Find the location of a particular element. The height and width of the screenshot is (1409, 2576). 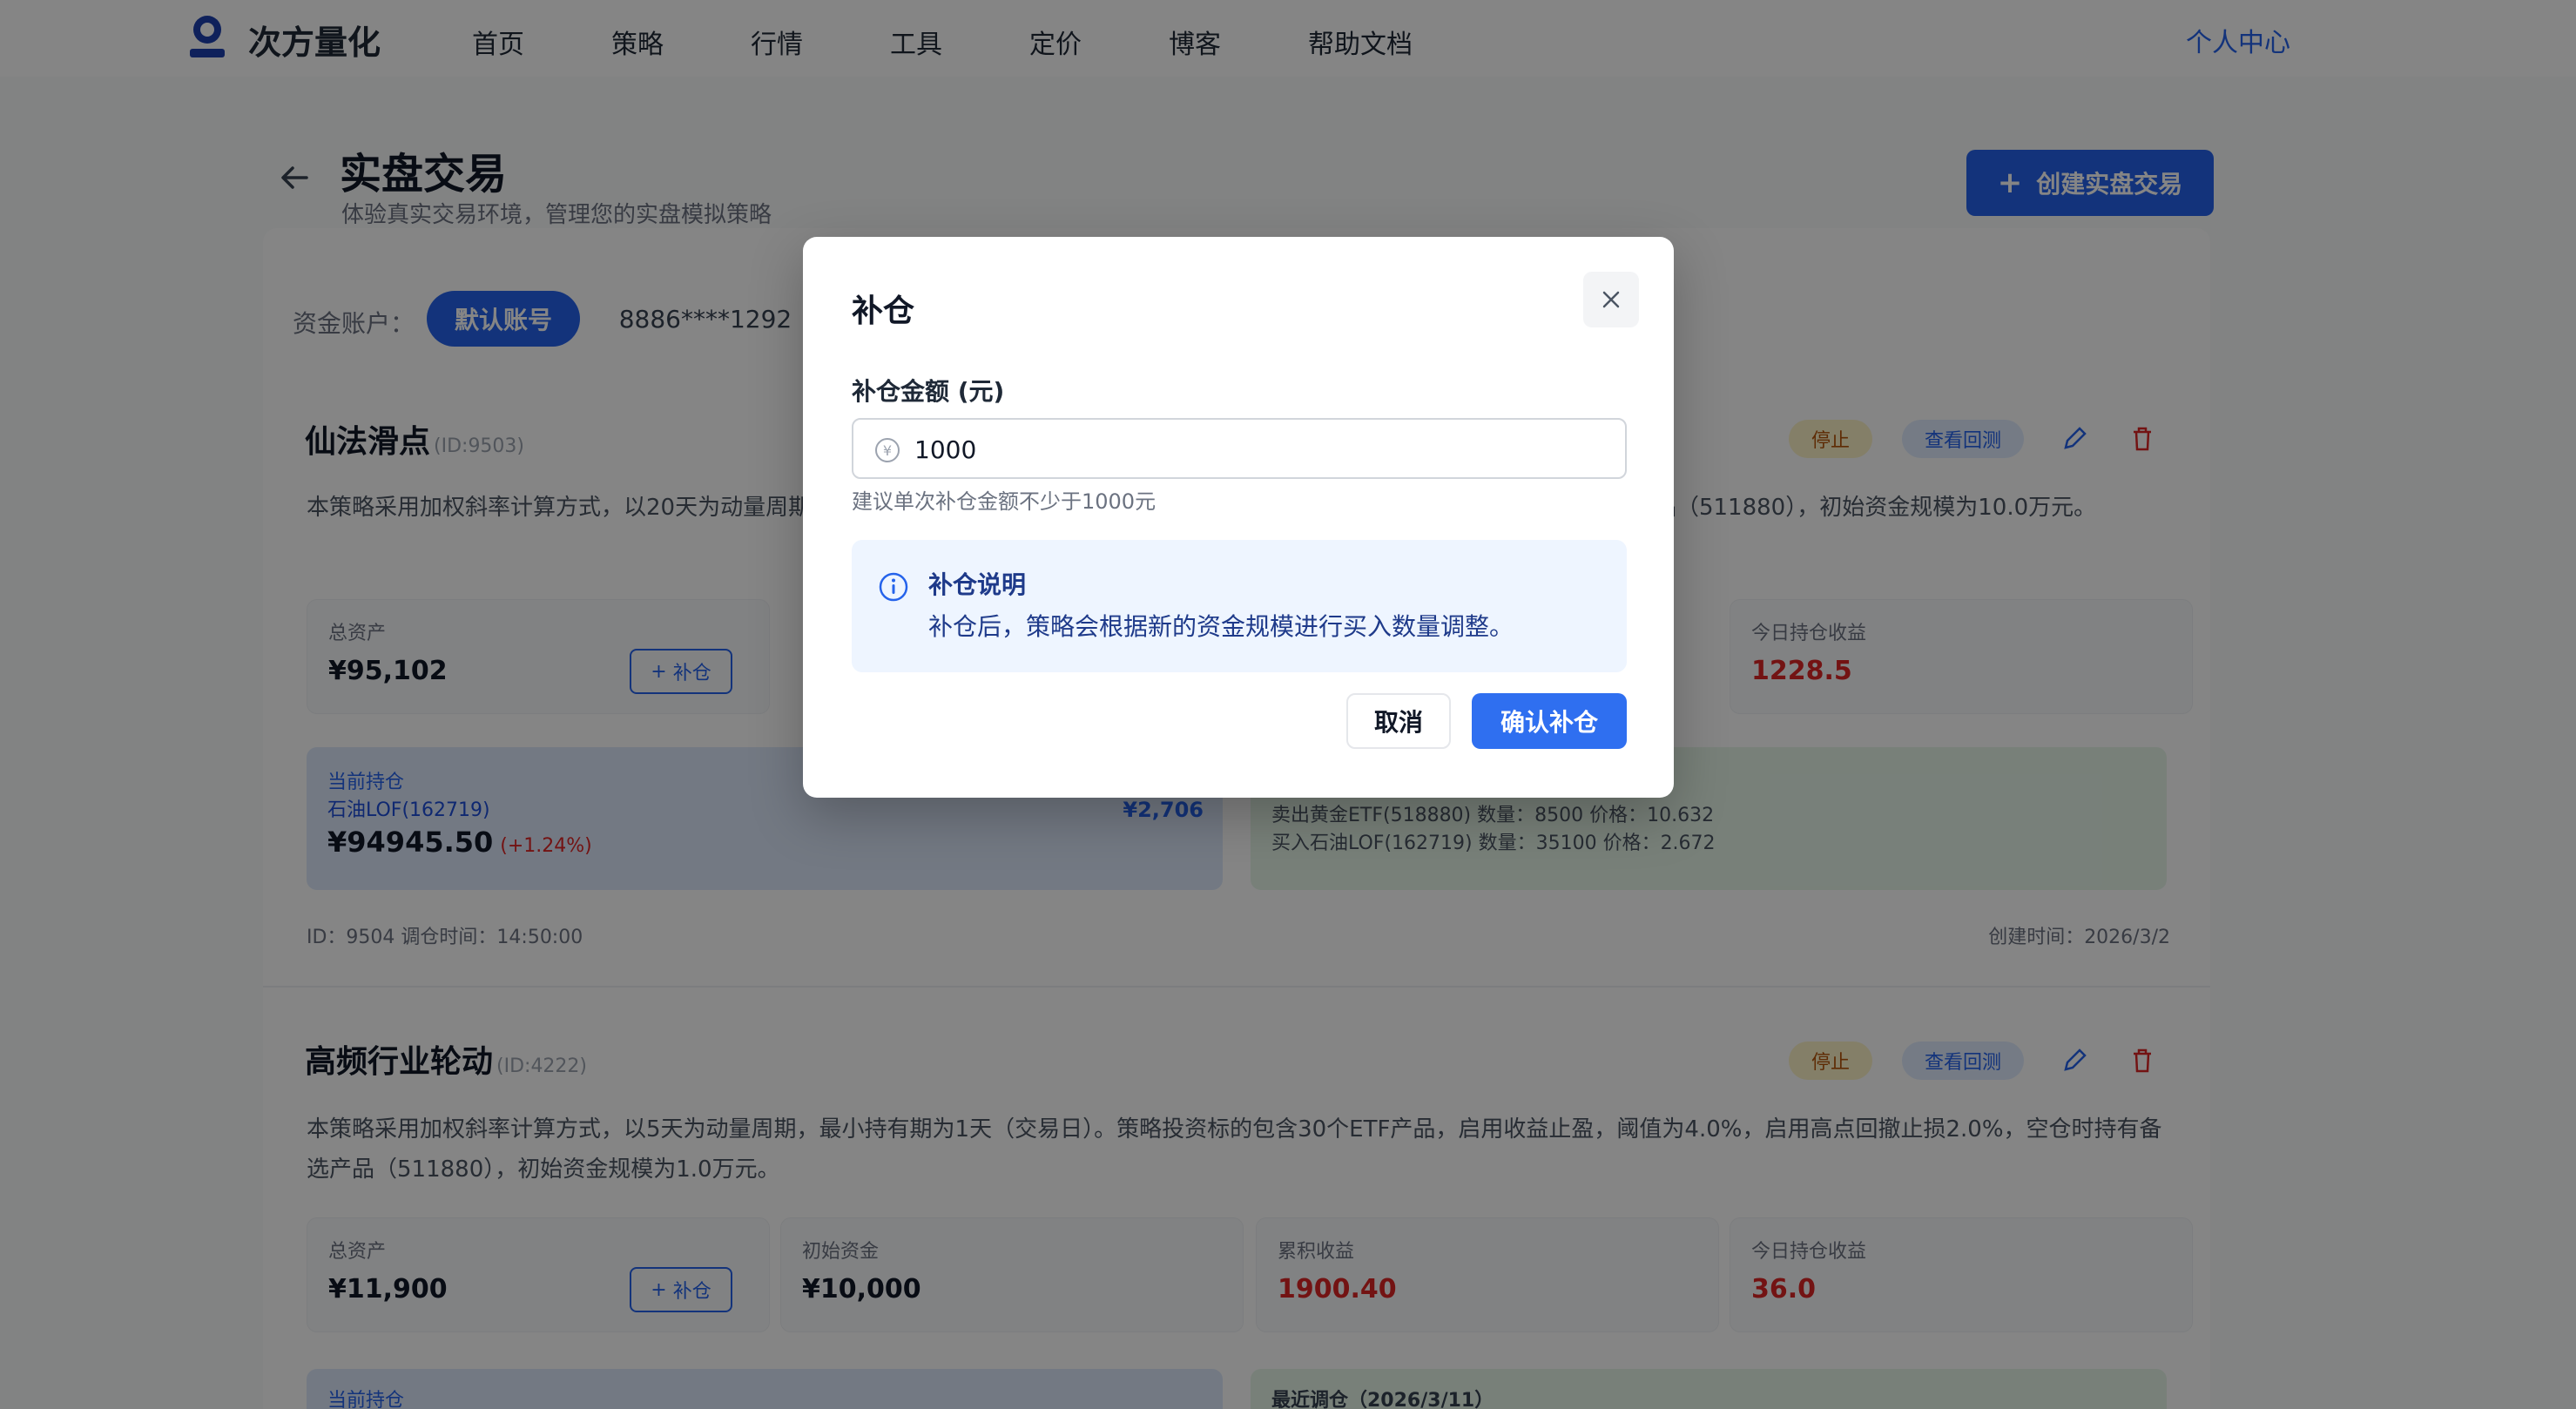

amount-input-wrapper: ¥ is located at coordinates (1239, 448).